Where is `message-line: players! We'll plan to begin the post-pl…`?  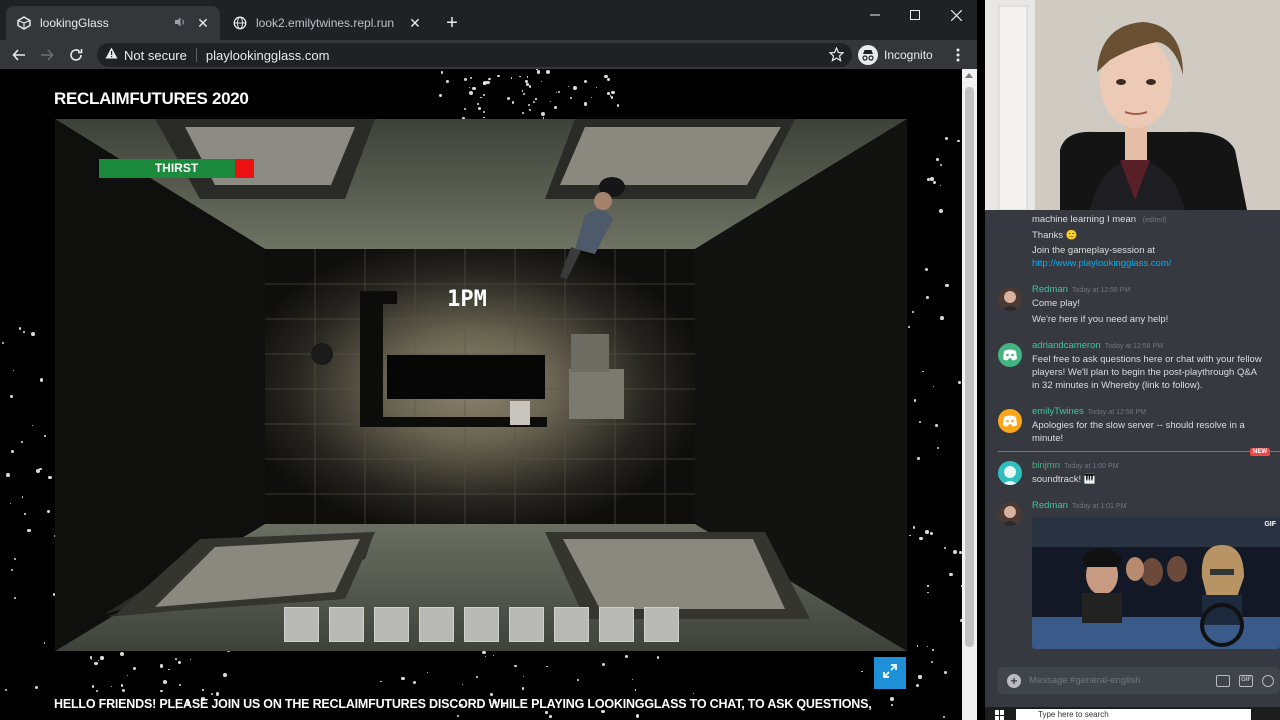 message-line: players! We'll plan to begin the post-pl… is located at coordinates (1145, 372).